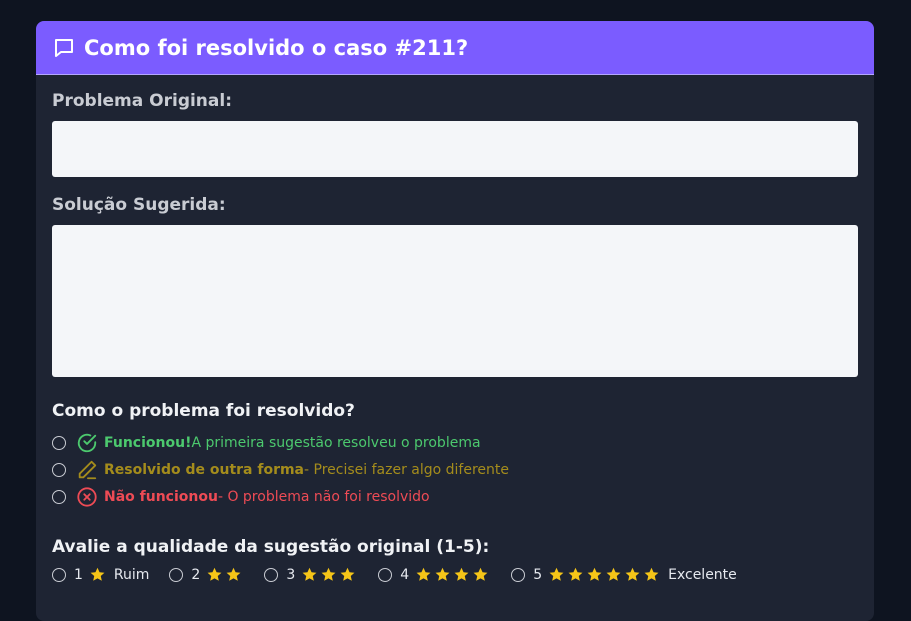  What do you see at coordinates (87, 442) in the screenshot?
I see `check-circle-icon` at bounding box center [87, 442].